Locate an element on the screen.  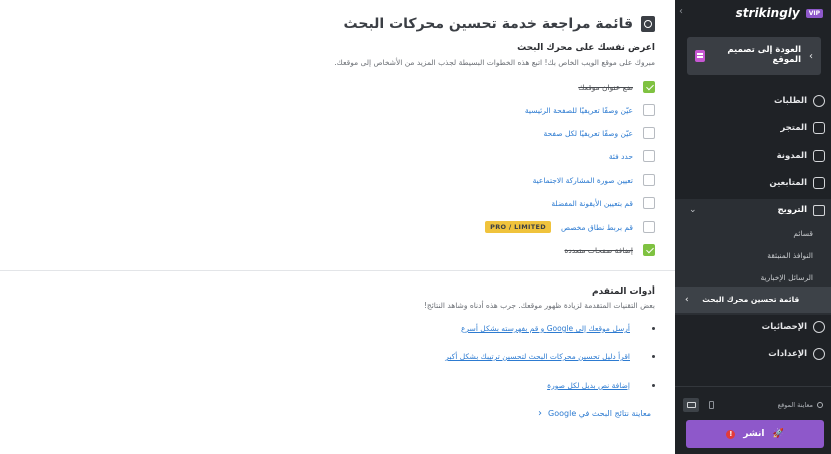
sidebar-item-label: المتجر is located at coordinates (793, 128).